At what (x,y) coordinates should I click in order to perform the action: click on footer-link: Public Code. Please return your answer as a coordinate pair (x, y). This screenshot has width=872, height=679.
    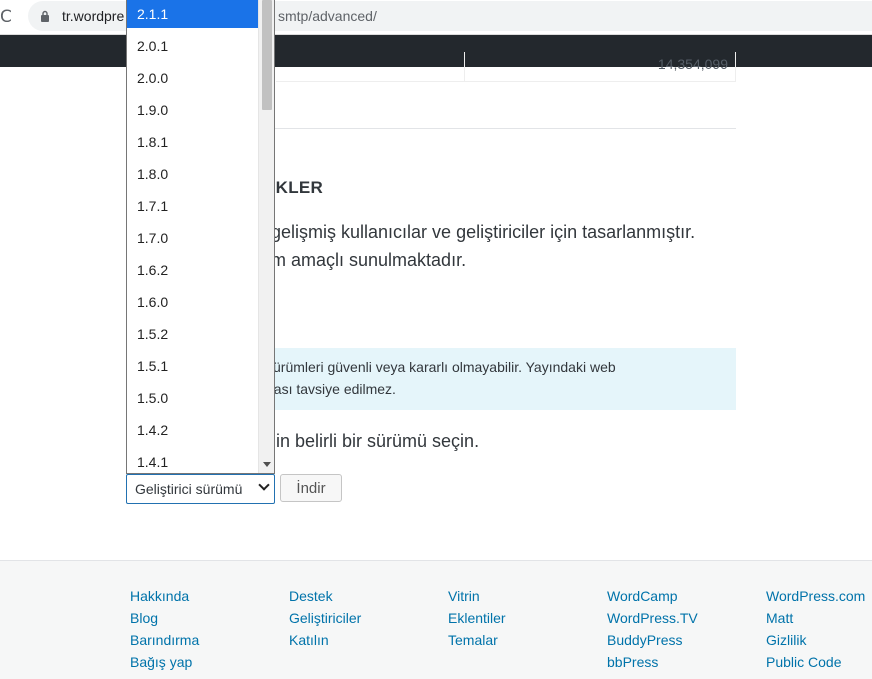
    Looking at the image, I should click on (819, 662).